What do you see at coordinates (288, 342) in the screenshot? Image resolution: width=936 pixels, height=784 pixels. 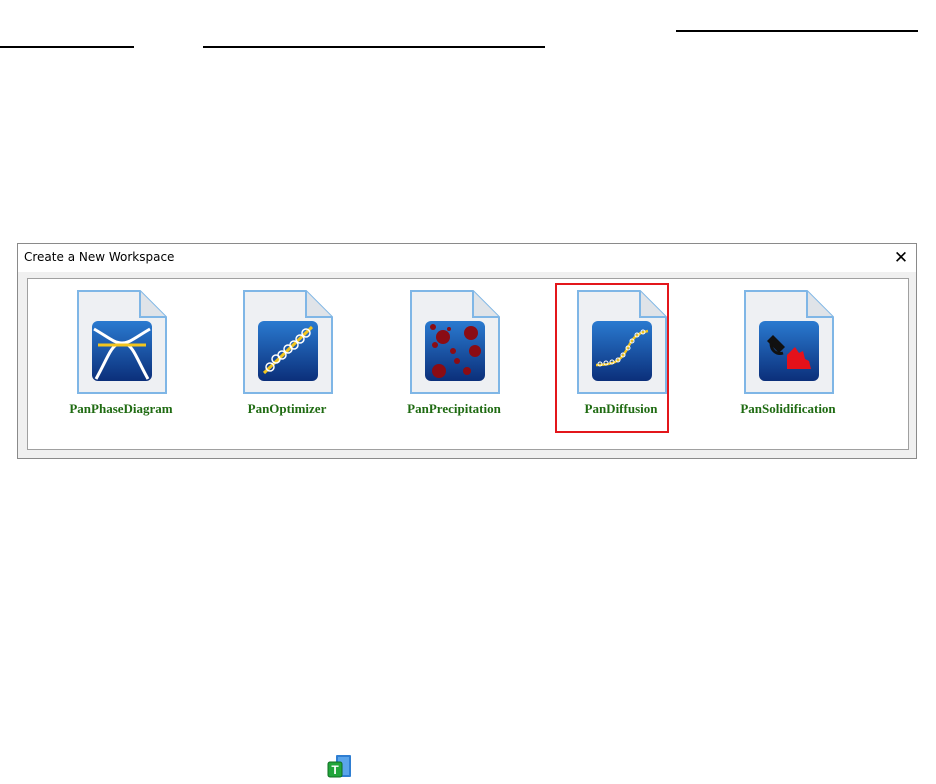 I see `optimizer-icon` at bounding box center [288, 342].